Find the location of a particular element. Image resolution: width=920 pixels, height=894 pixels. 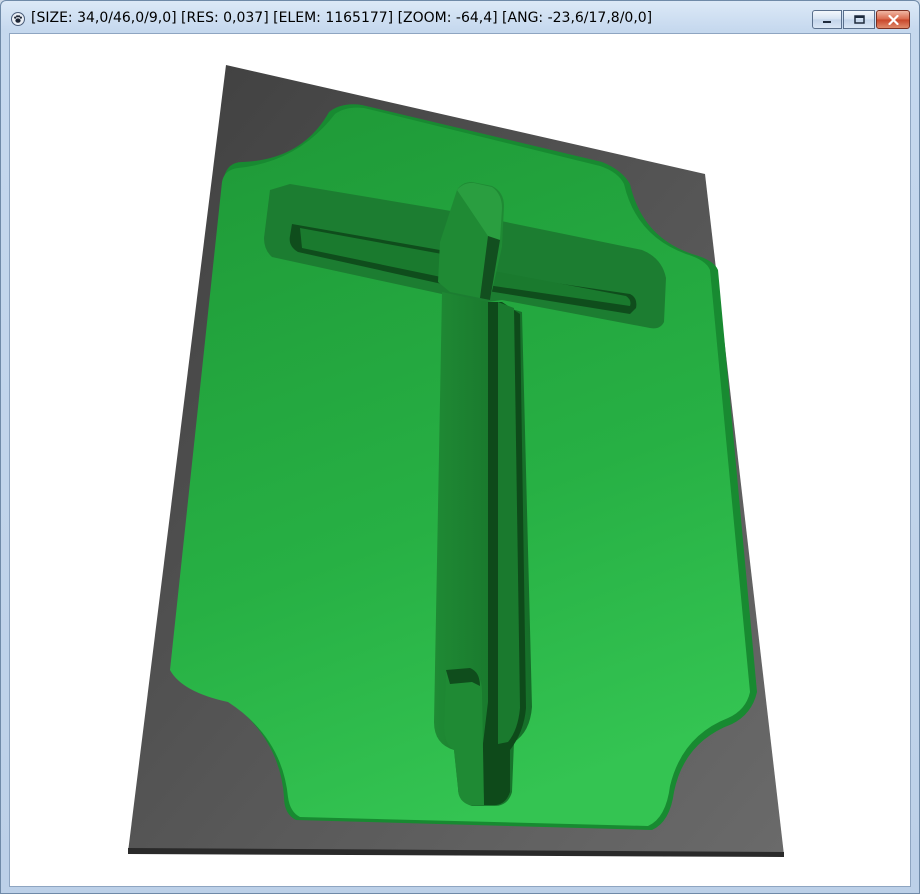

minimize-icon is located at coordinates (827, 21).